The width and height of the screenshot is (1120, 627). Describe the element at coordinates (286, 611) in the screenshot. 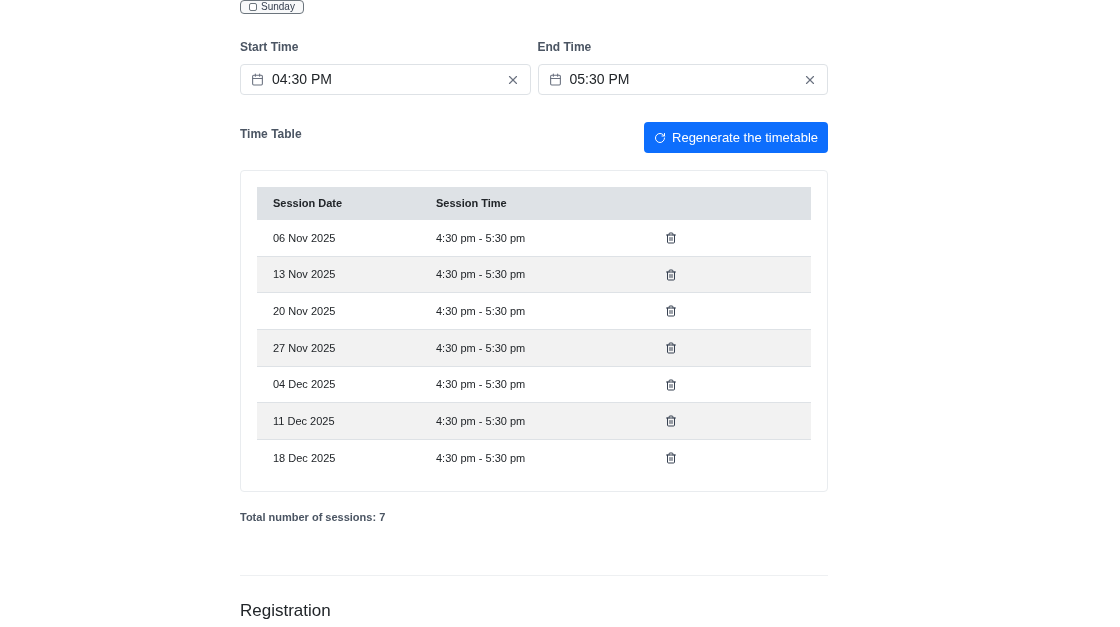

I see `section-heading: Registration` at that location.